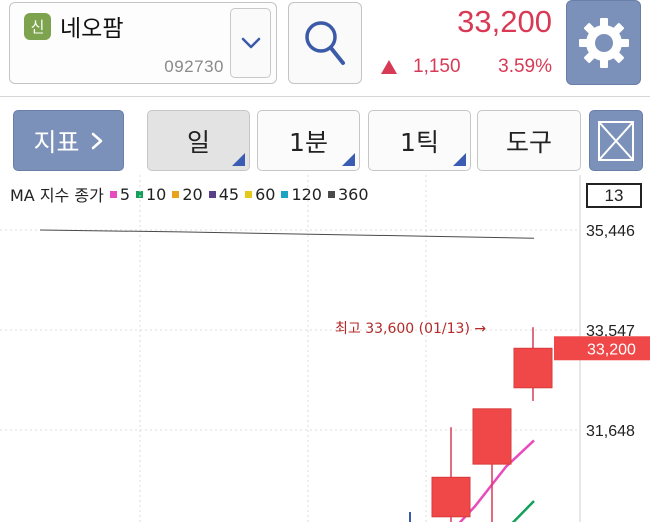 This screenshot has height=522, width=650. I want to click on price-change-percent: 3.59%, so click(525, 66).